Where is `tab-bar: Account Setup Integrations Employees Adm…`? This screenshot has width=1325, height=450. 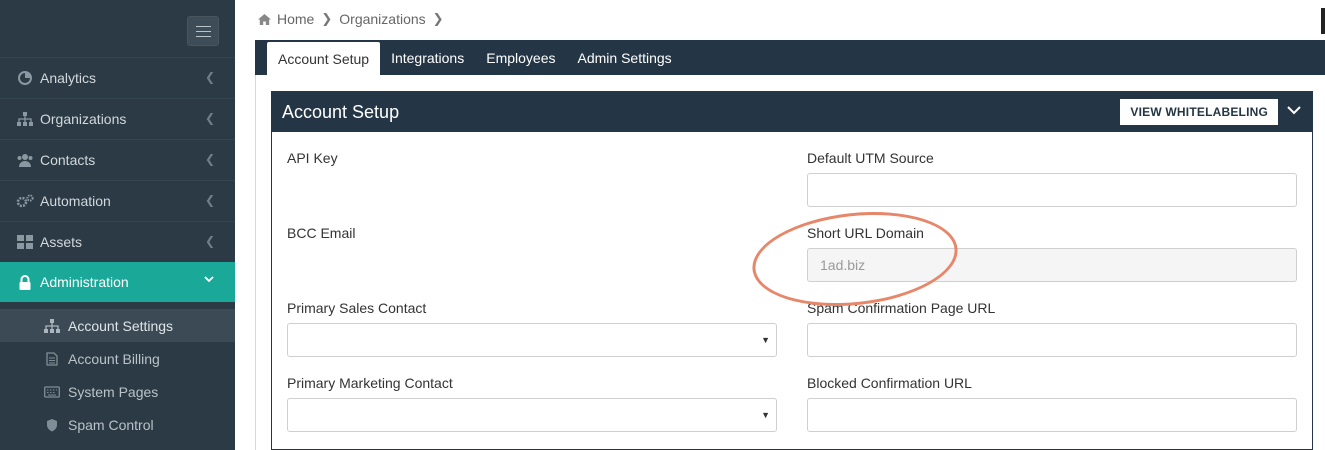 tab-bar: Account Setup Integrations Employees Adm… is located at coordinates (790, 57).